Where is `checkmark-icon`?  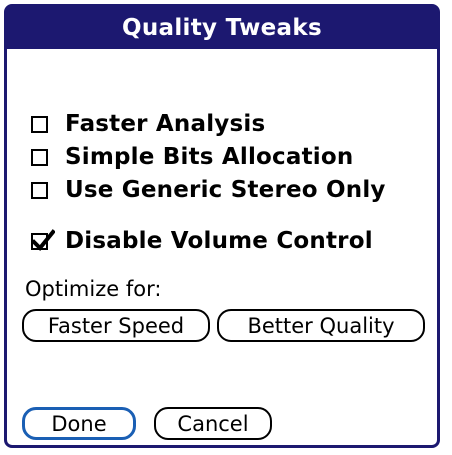
checkmark-icon is located at coordinates (43, 239).